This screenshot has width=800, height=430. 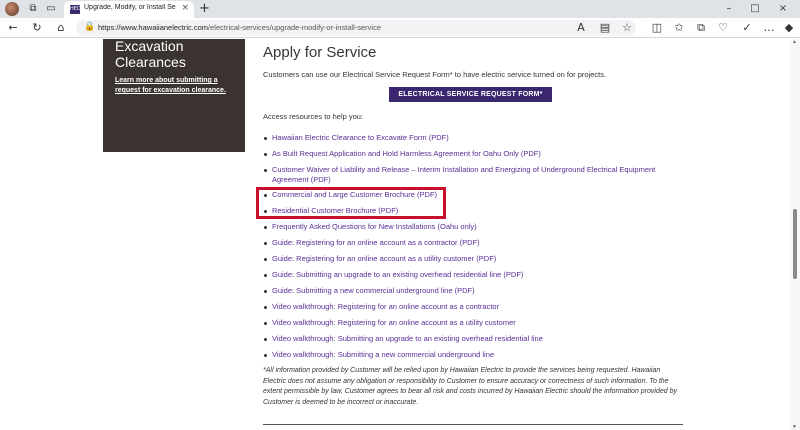 I want to click on tab-close-icon: ×, so click(x=185, y=8).